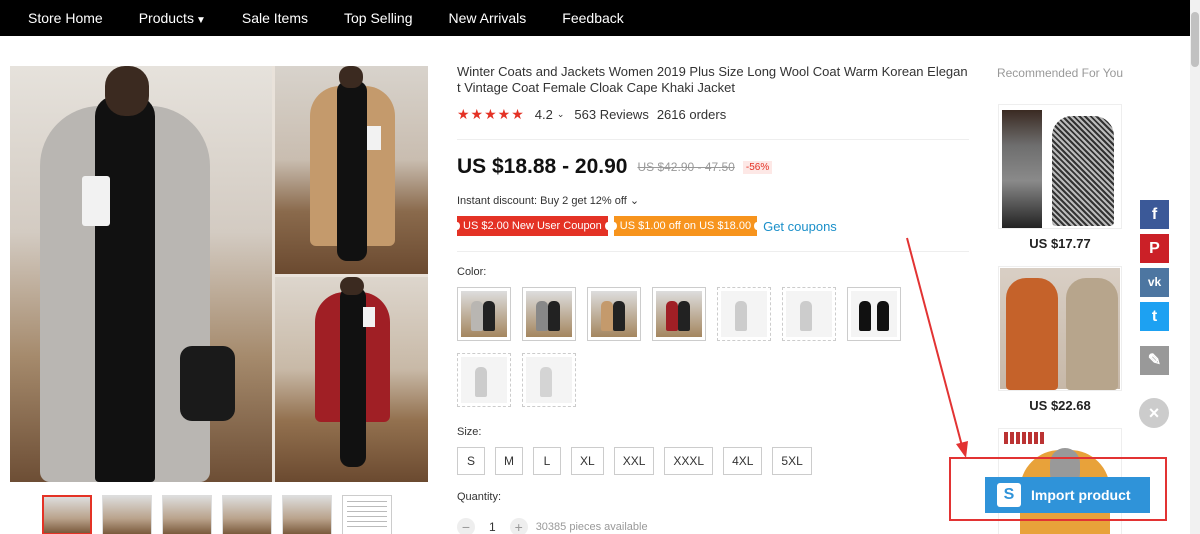 The width and height of the screenshot is (1200, 534). What do you see at coordinates (685, 226) in the screenshot?
I see `store-coupon: US $1.00 off on US $18.00` at bounding box center [685, 226].